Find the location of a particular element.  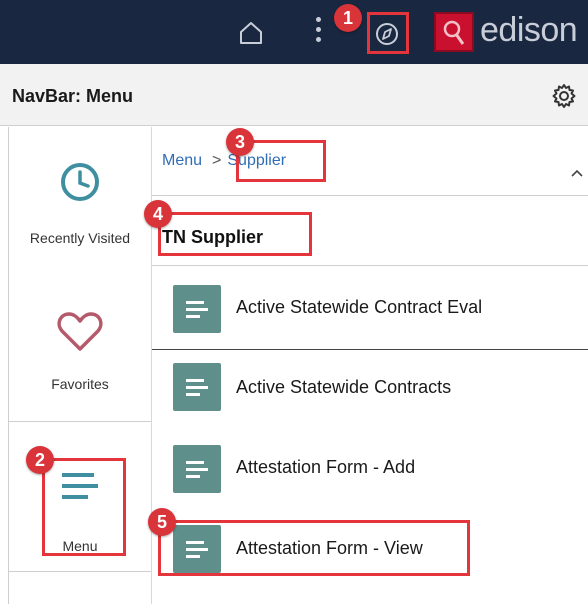

menu-item-contract-eval: Active Statewide Contract Eval is located at coordinates (367, 309).